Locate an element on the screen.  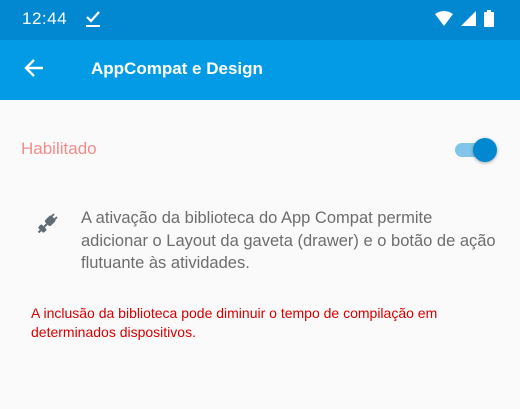
app-bar: AppCompat e Design is located at coordinates (260, 70).